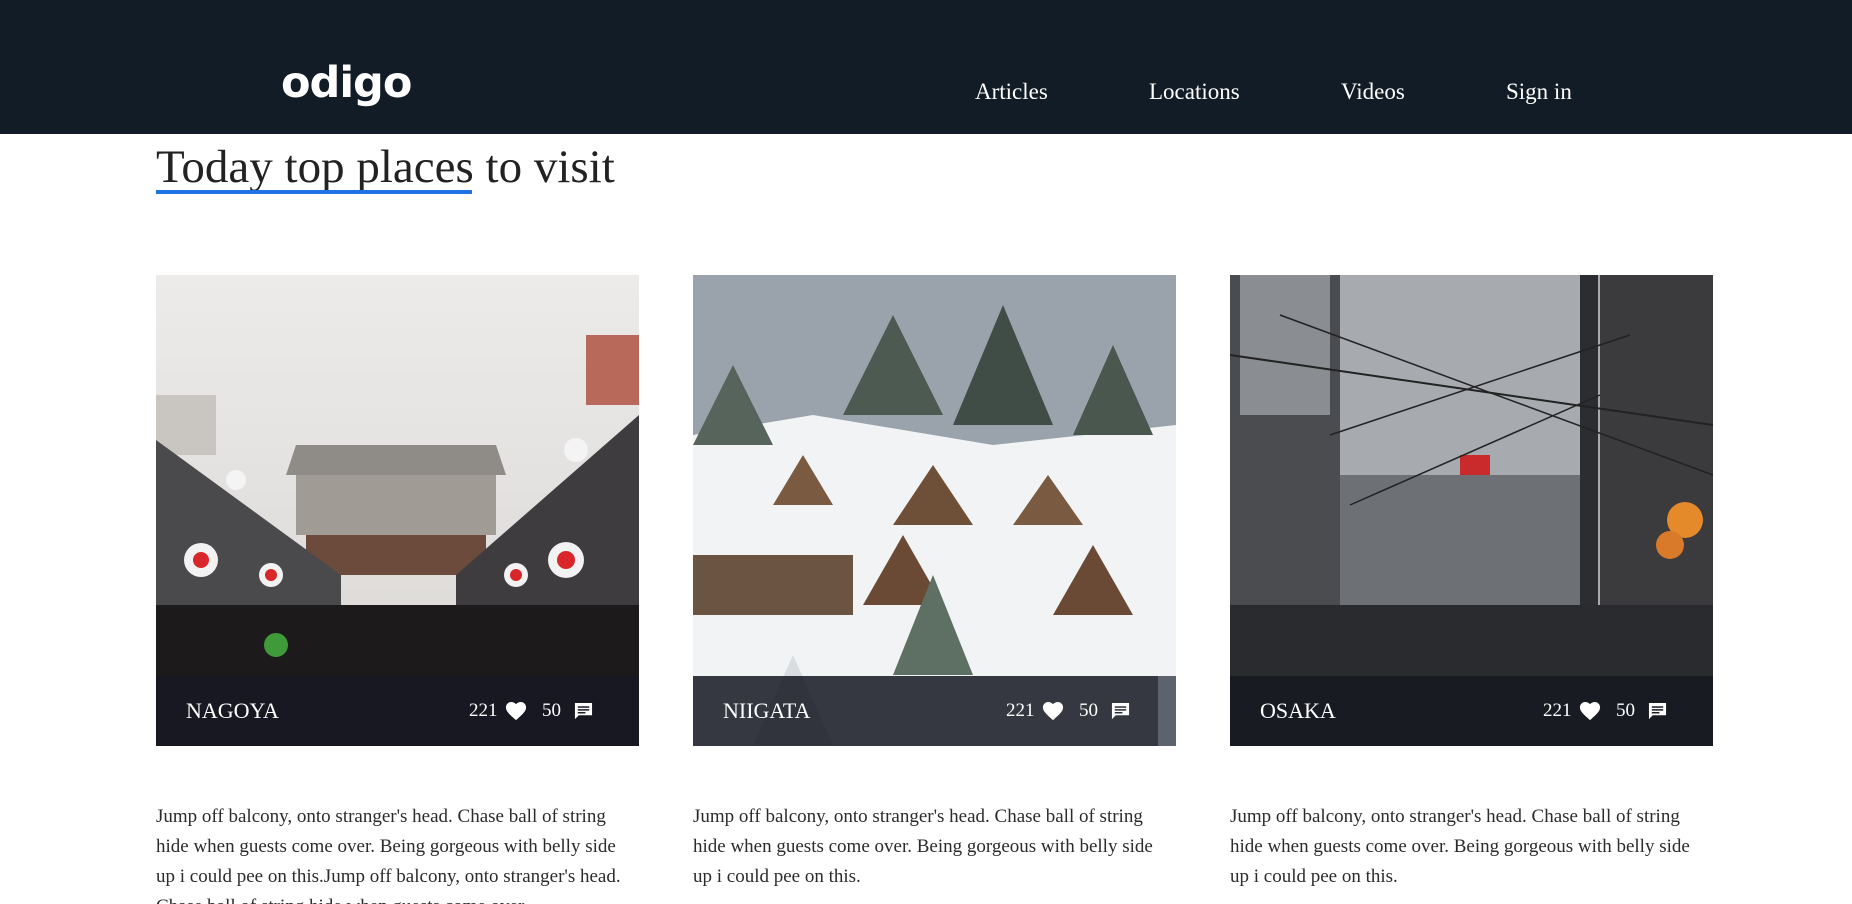  I want to click on nav-link-articles: Articles, so click(1011, 91).